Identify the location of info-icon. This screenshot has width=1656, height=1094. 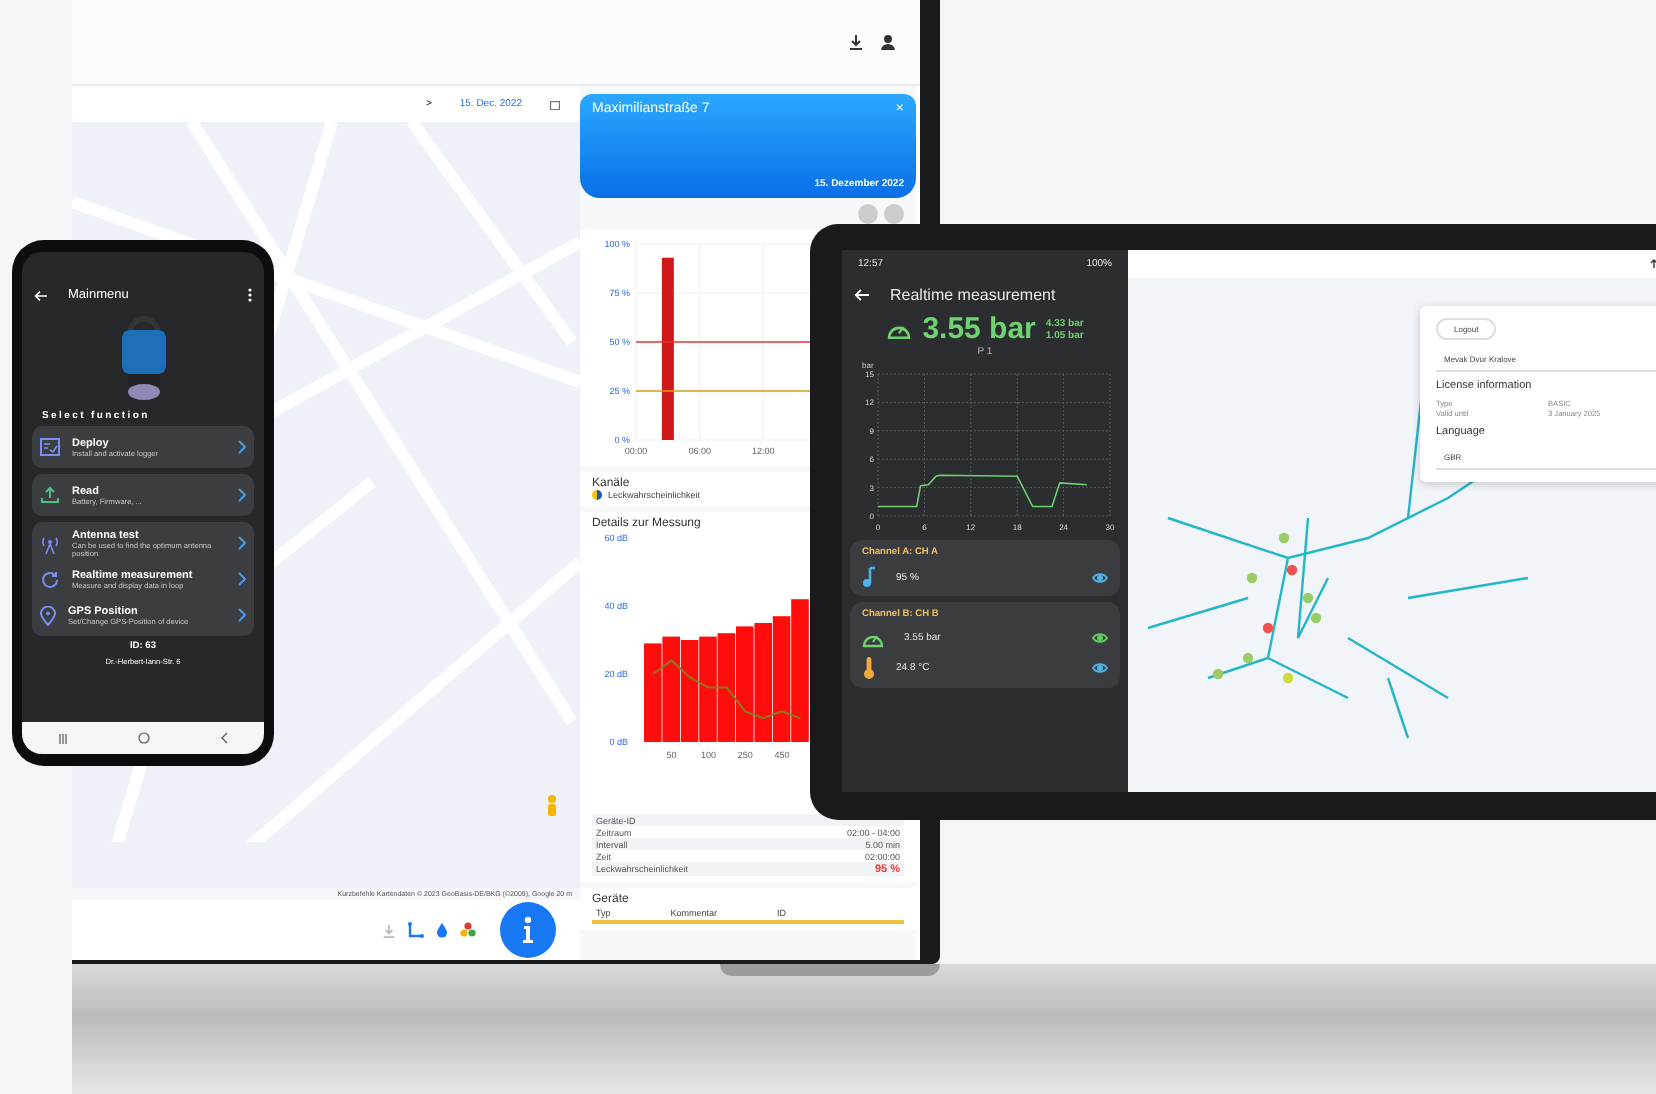
(528, 930).